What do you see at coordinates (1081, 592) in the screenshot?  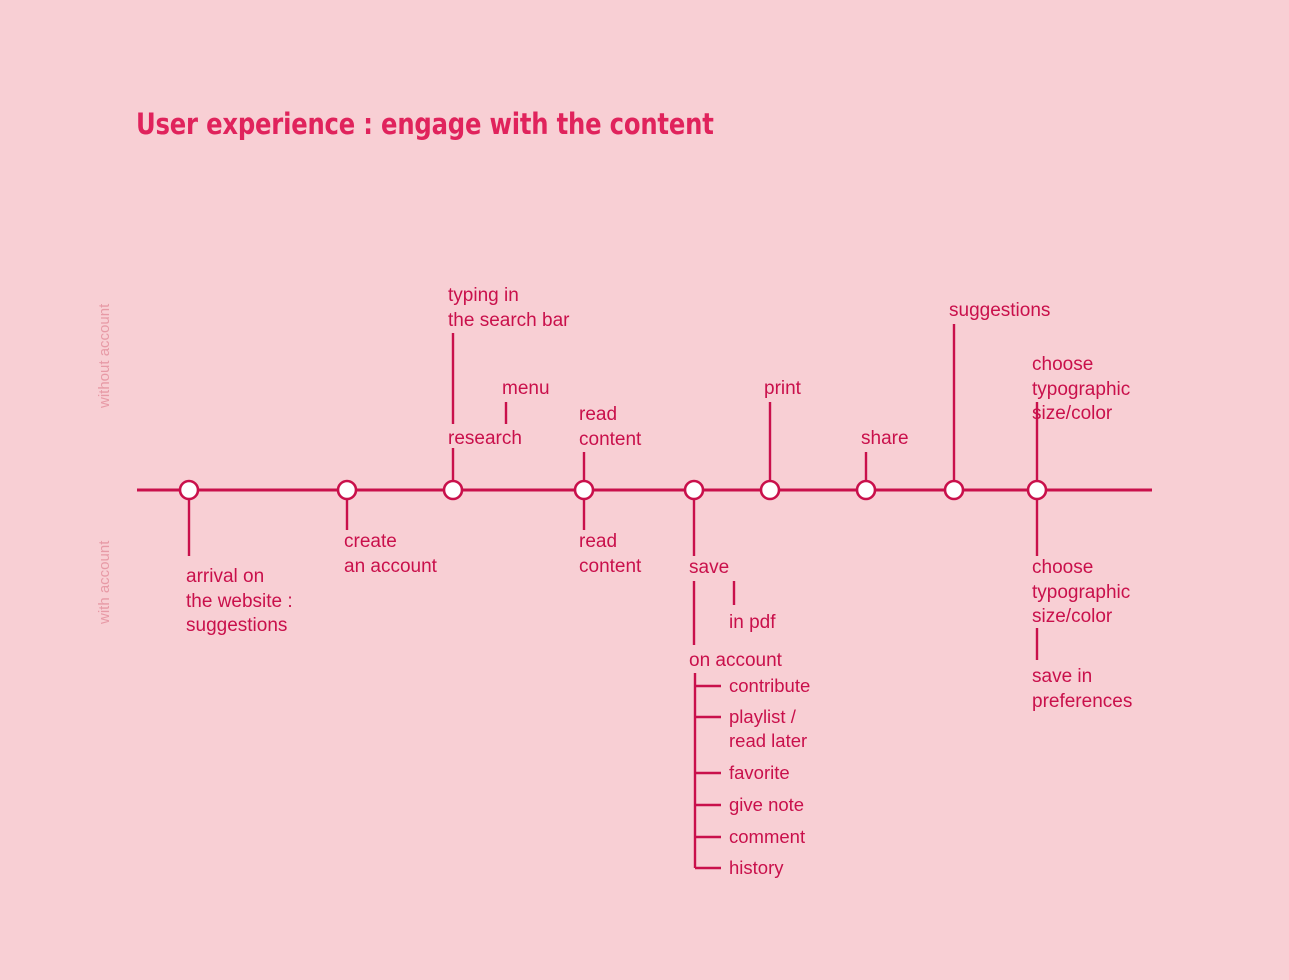 I see `label-below-typography: choose typographic size/color` at bounding box center [1081, 592].